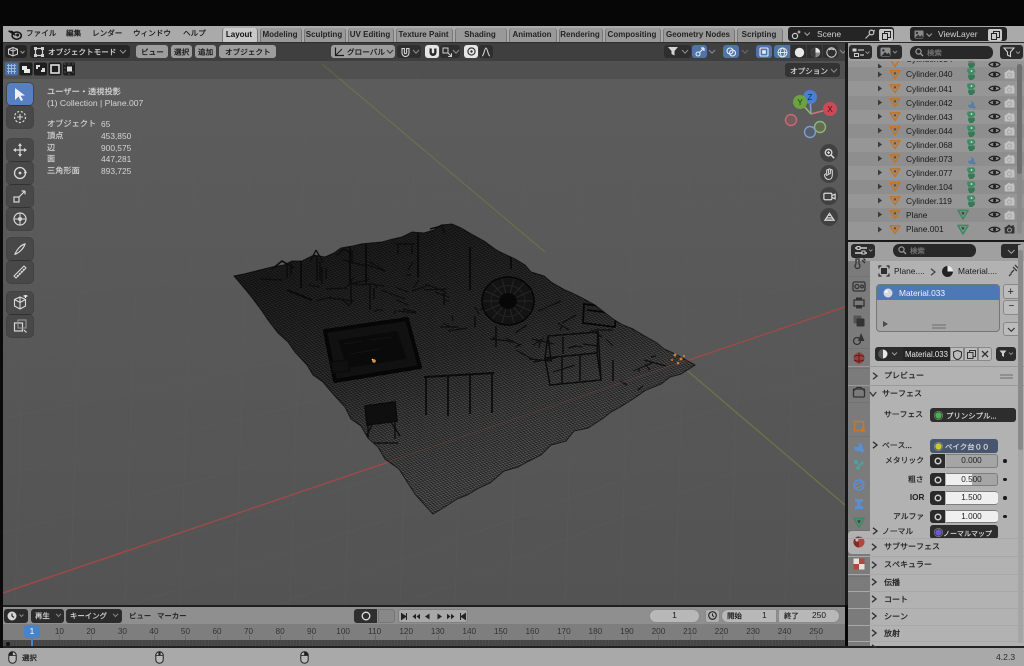 This screenshot has height=666, width=1024. Describe the element at coordinates (830, 109) in the screenshot. I see `svg-text: X` at that location.